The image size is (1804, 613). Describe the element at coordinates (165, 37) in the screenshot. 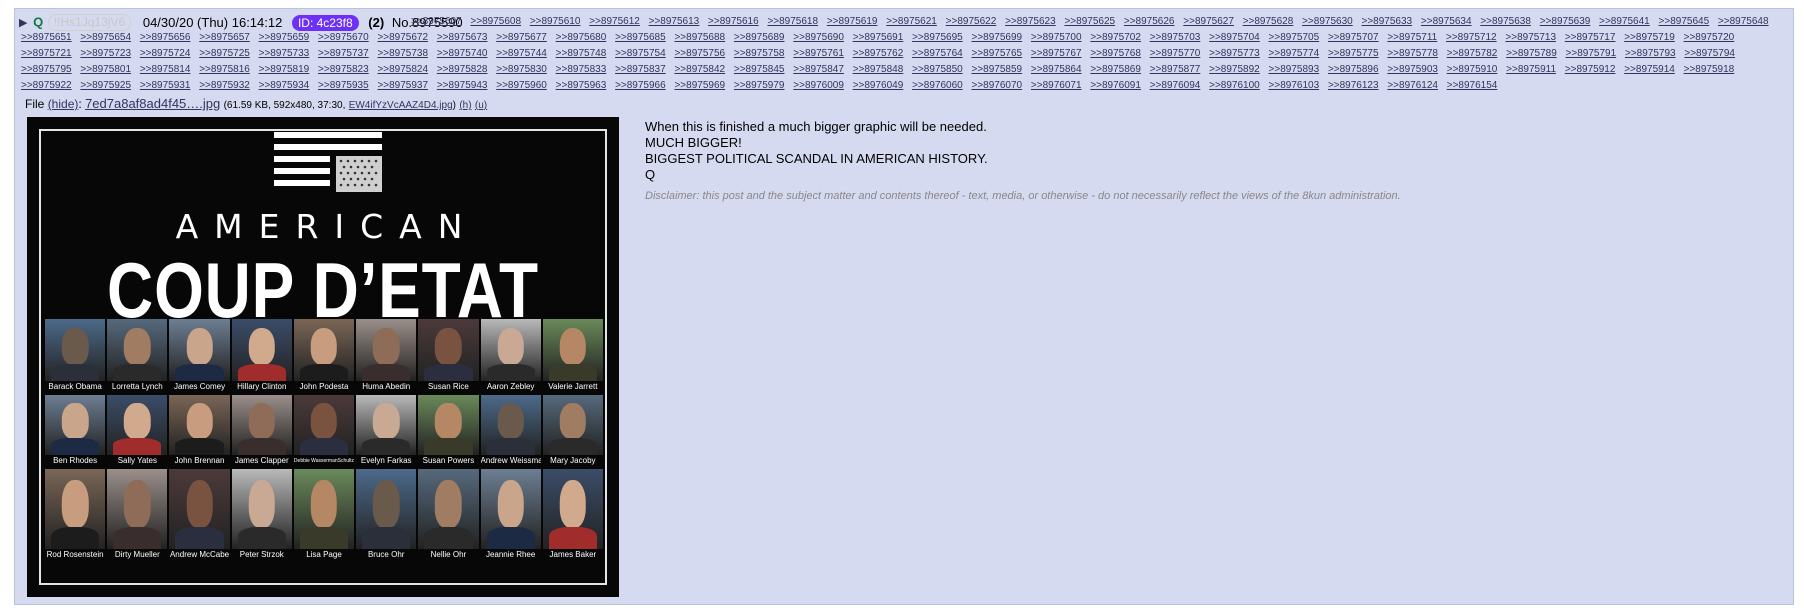

I see `backlink: >>8975656` at that location.